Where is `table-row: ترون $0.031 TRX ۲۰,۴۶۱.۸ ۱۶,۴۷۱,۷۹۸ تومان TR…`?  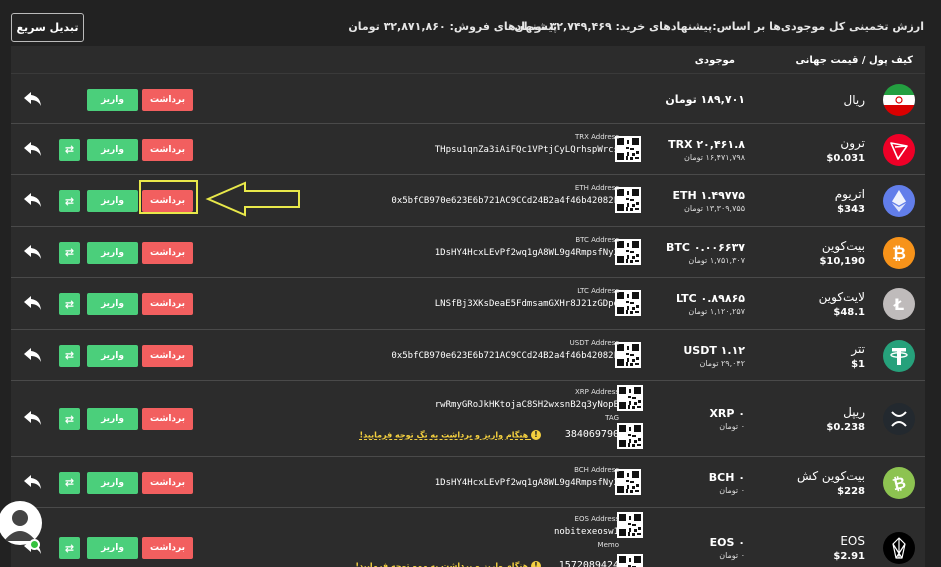
table-row: ترون $0.031 TRX ۲۰,۴۶۱.۸ ۱۶,۴۷۱,۷۹۸ تومان TR… is located at coordinates (468, 149).